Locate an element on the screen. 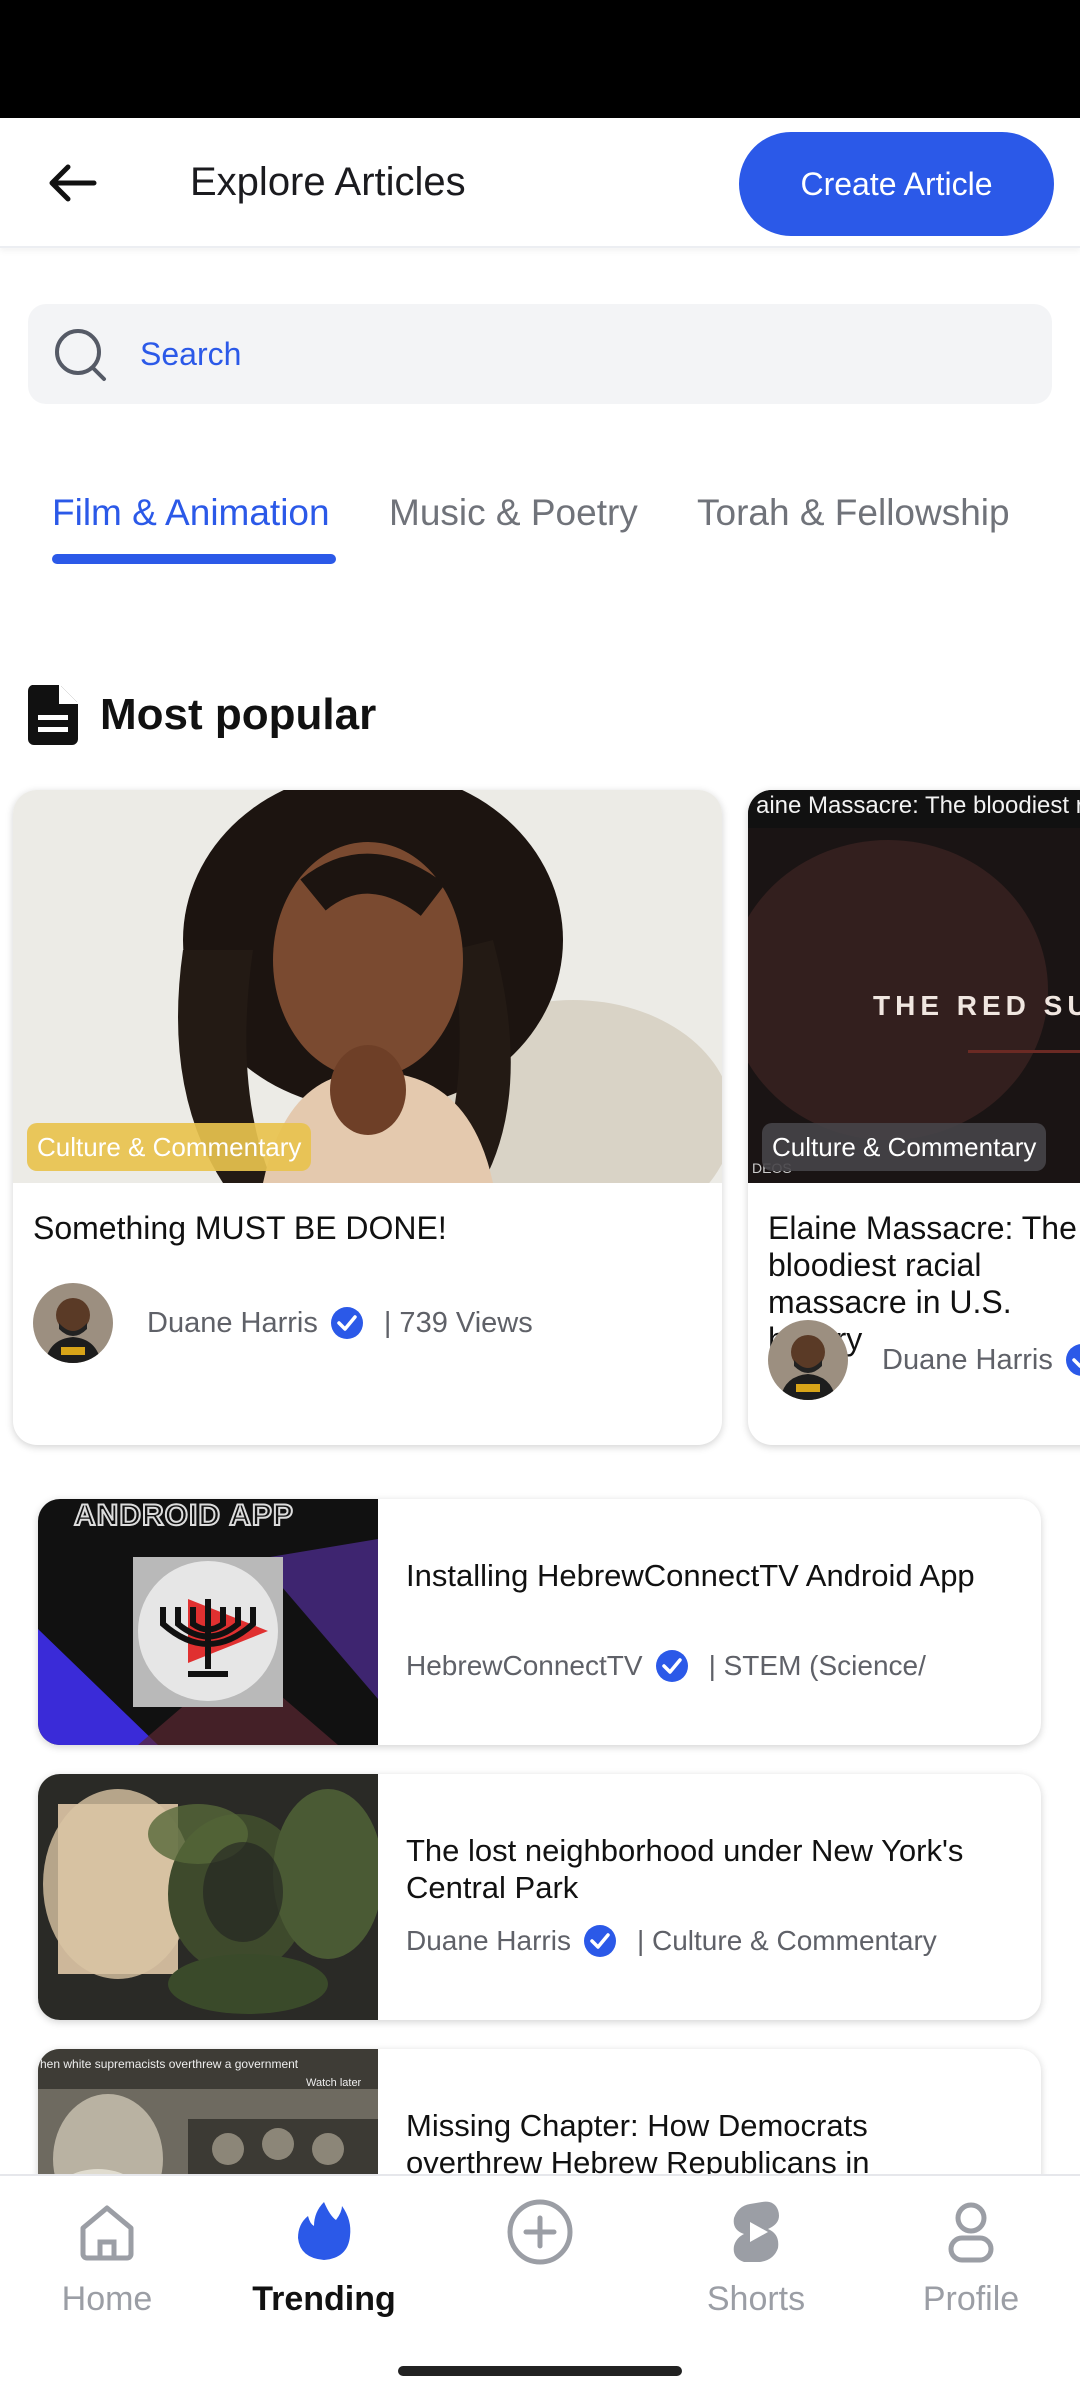  view-count: | 739 Views is located at coordinates (458, 1322).